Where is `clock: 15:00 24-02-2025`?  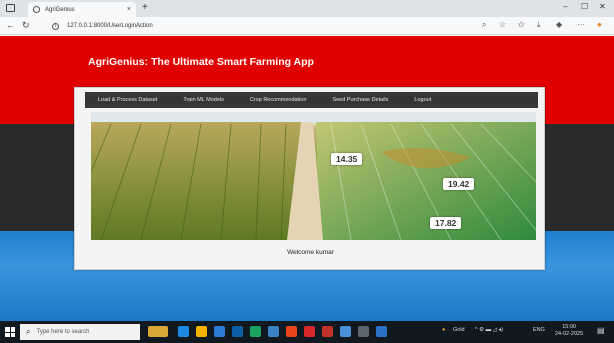 clock: 15:00 24-02-2025 is located at coordinates (569, 331).